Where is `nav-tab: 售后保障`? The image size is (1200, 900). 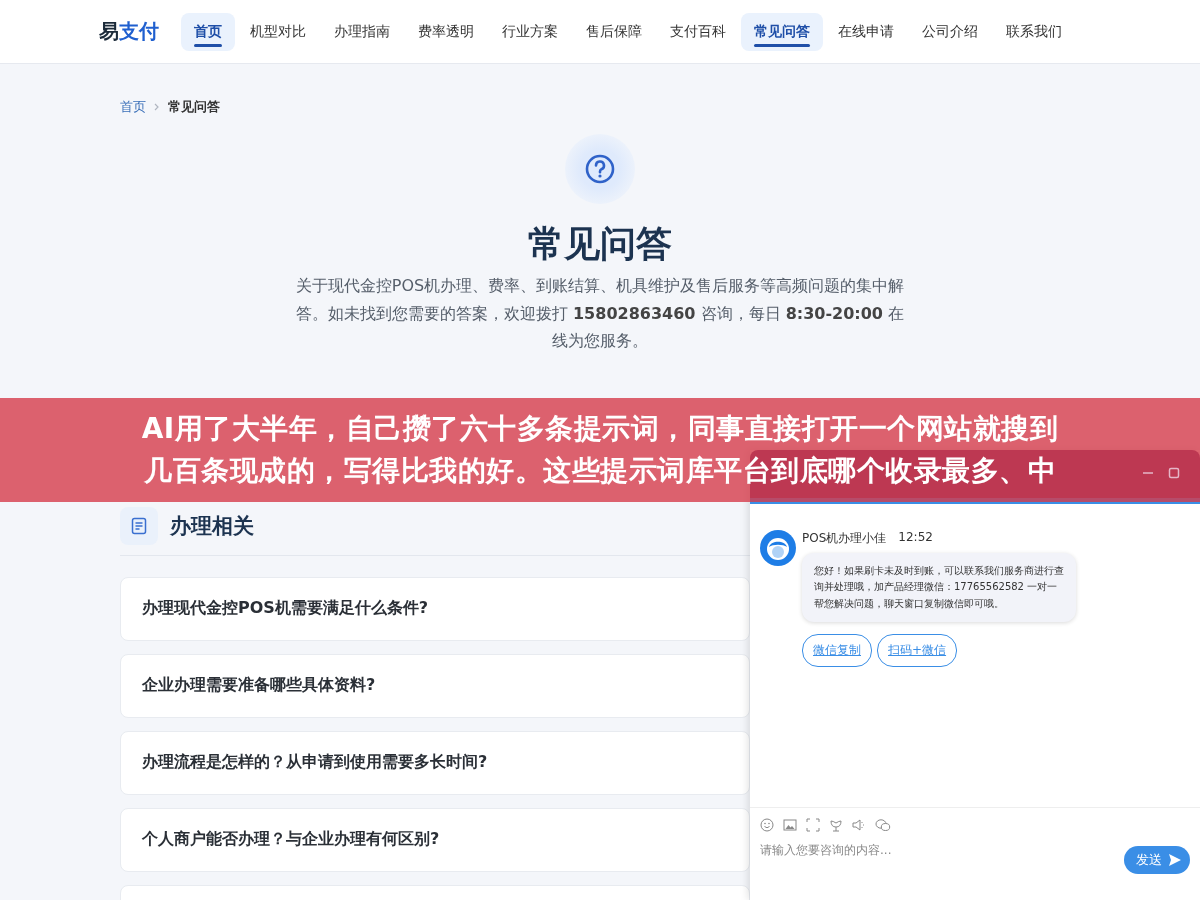
nav-tab: 售后保障 is located at coordinates (614, 31).